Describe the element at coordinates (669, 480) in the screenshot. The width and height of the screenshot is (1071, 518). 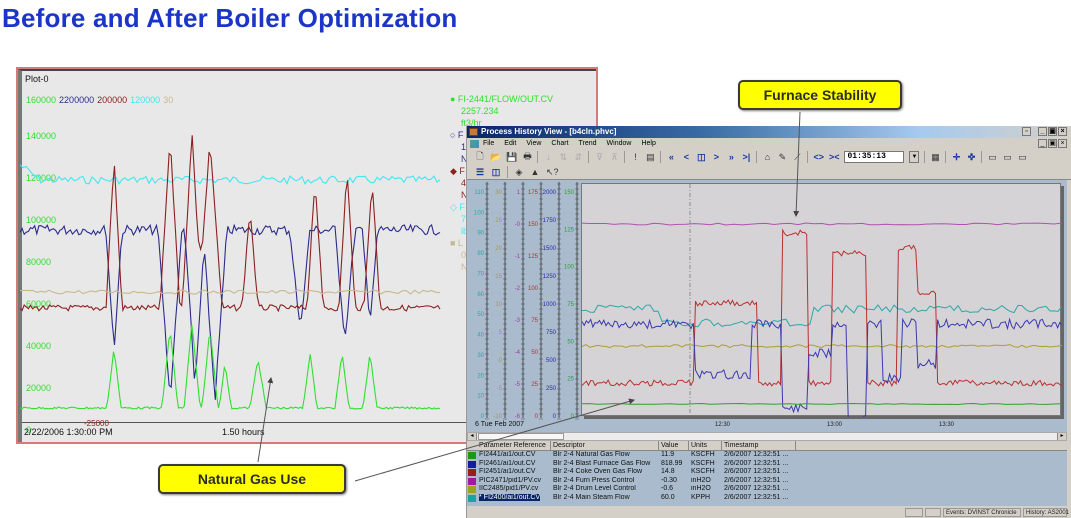
I see `value: -0.30` at that location.